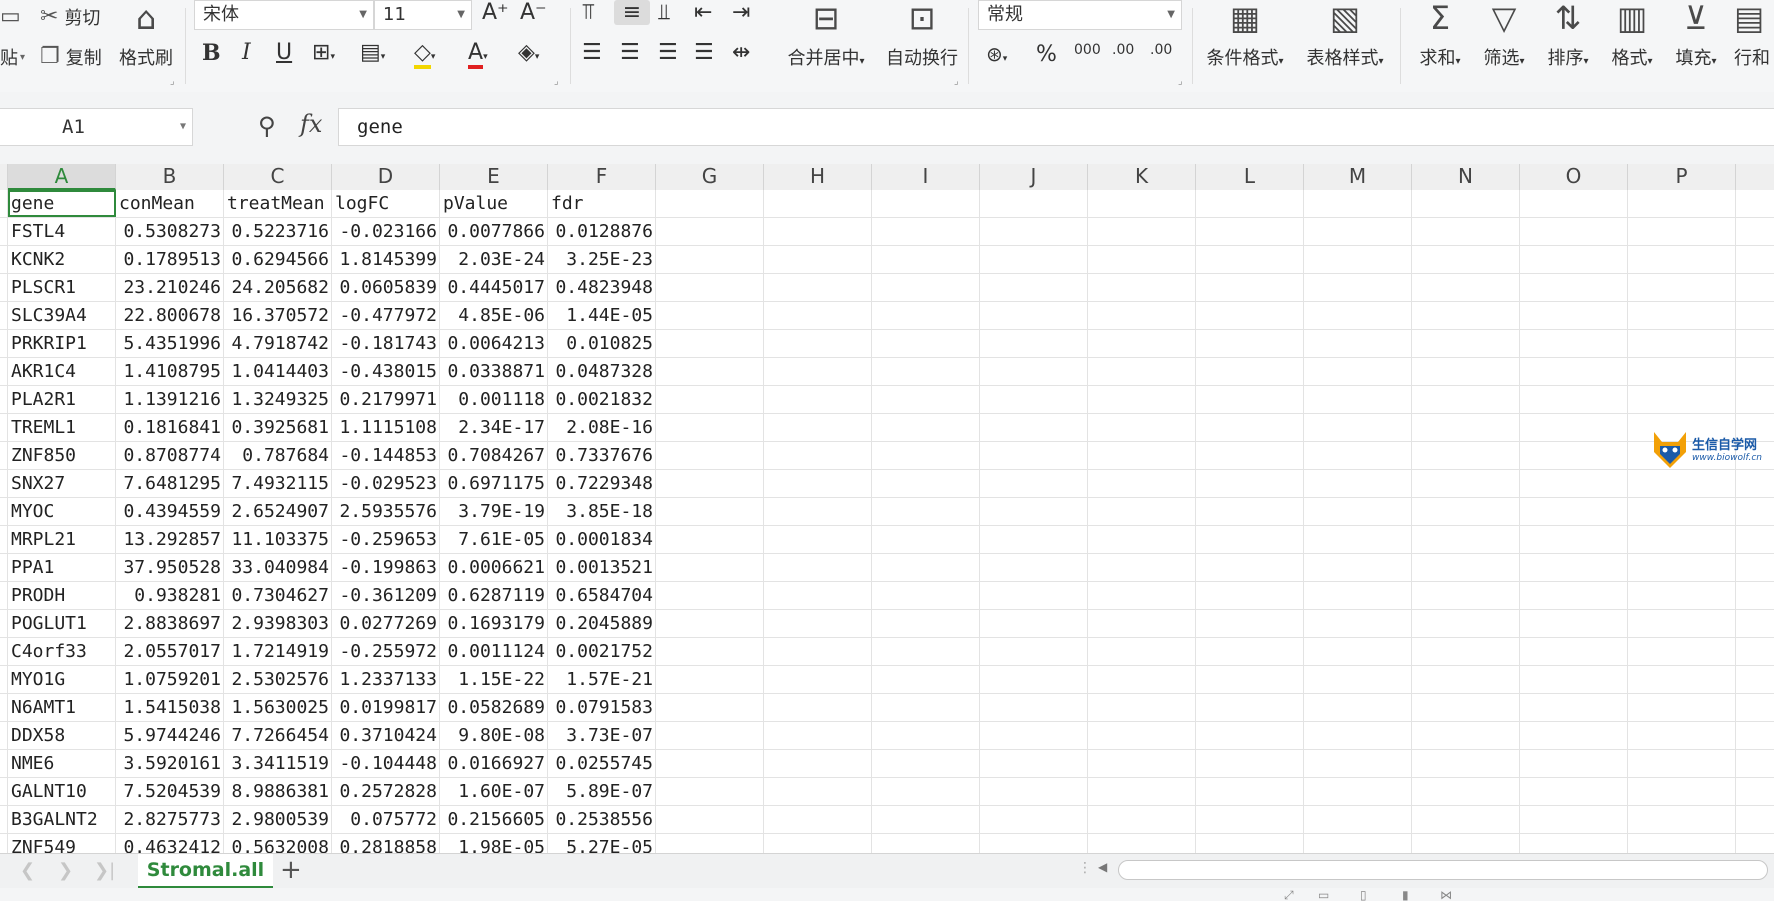 The image size is (1774, 903). I want to click on font-launcher-icon: ⌟, so click(556, 81).